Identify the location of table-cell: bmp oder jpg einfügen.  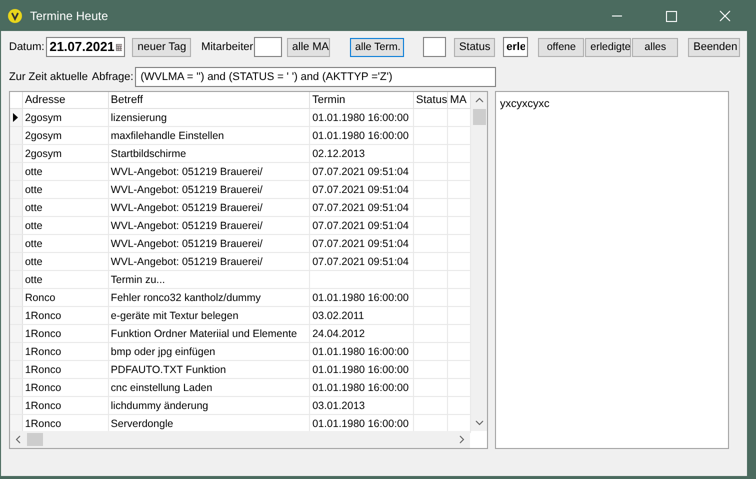
(163, 352).